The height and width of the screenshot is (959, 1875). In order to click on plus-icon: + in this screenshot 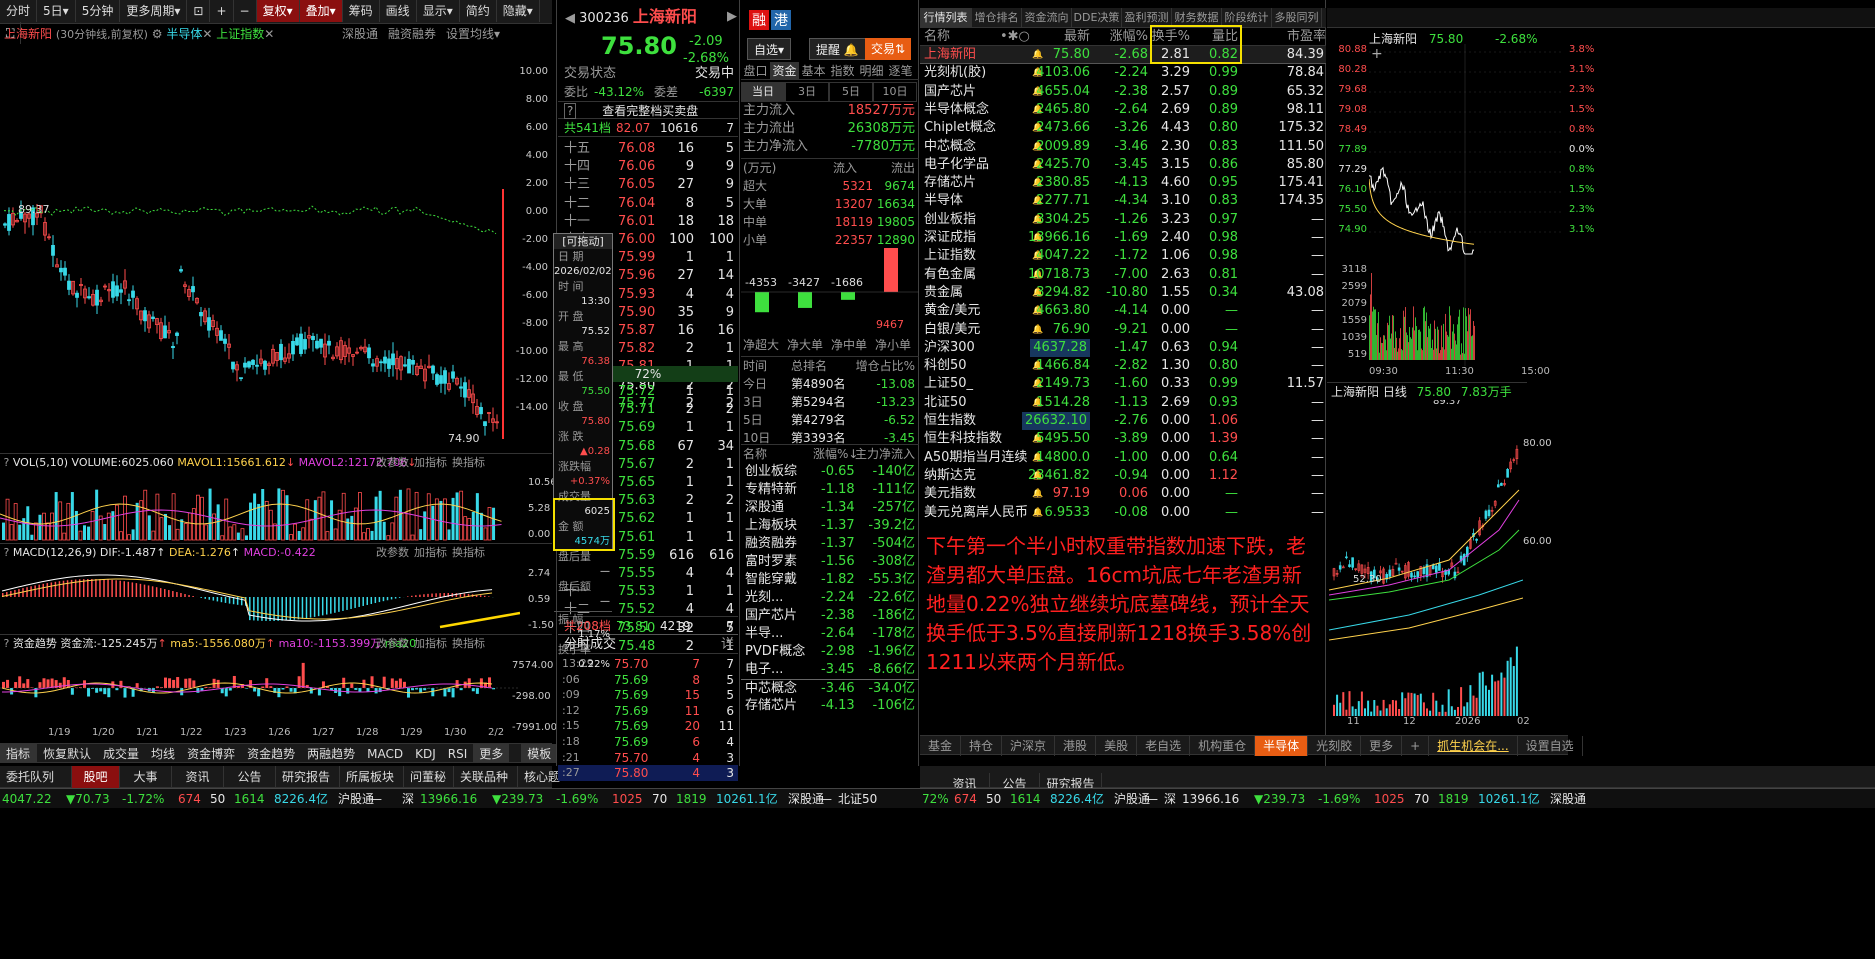, I will do `click(222, 11)`.